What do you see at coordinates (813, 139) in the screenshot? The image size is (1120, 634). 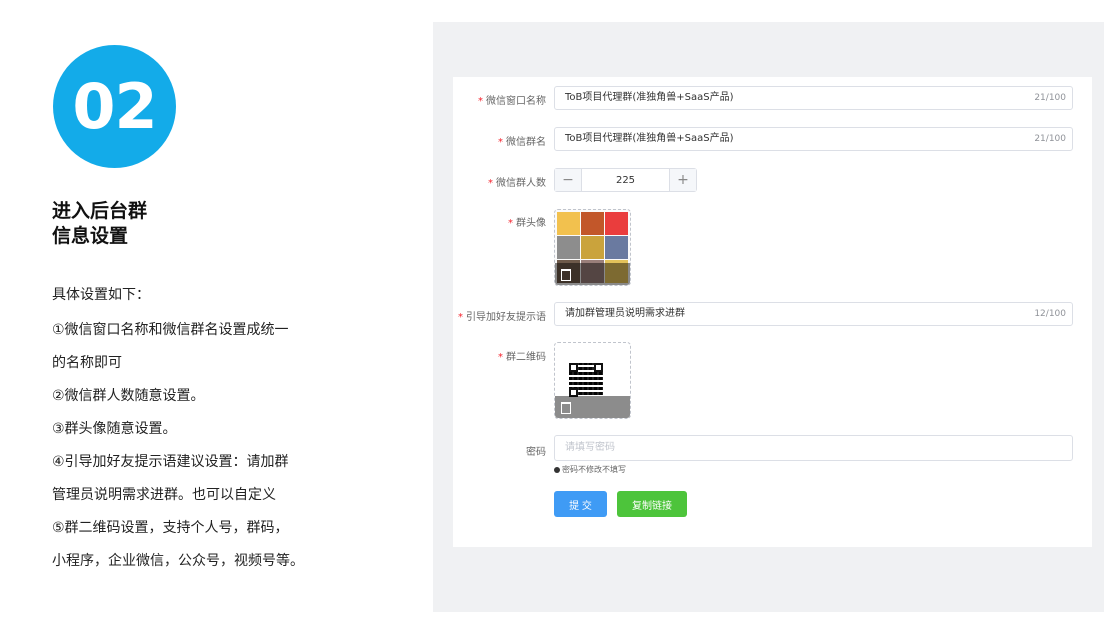 I see `group-name-input: ToB项目代理群(准独角兽+SaaS产品) 21/100` at bounding box center [813, 139].